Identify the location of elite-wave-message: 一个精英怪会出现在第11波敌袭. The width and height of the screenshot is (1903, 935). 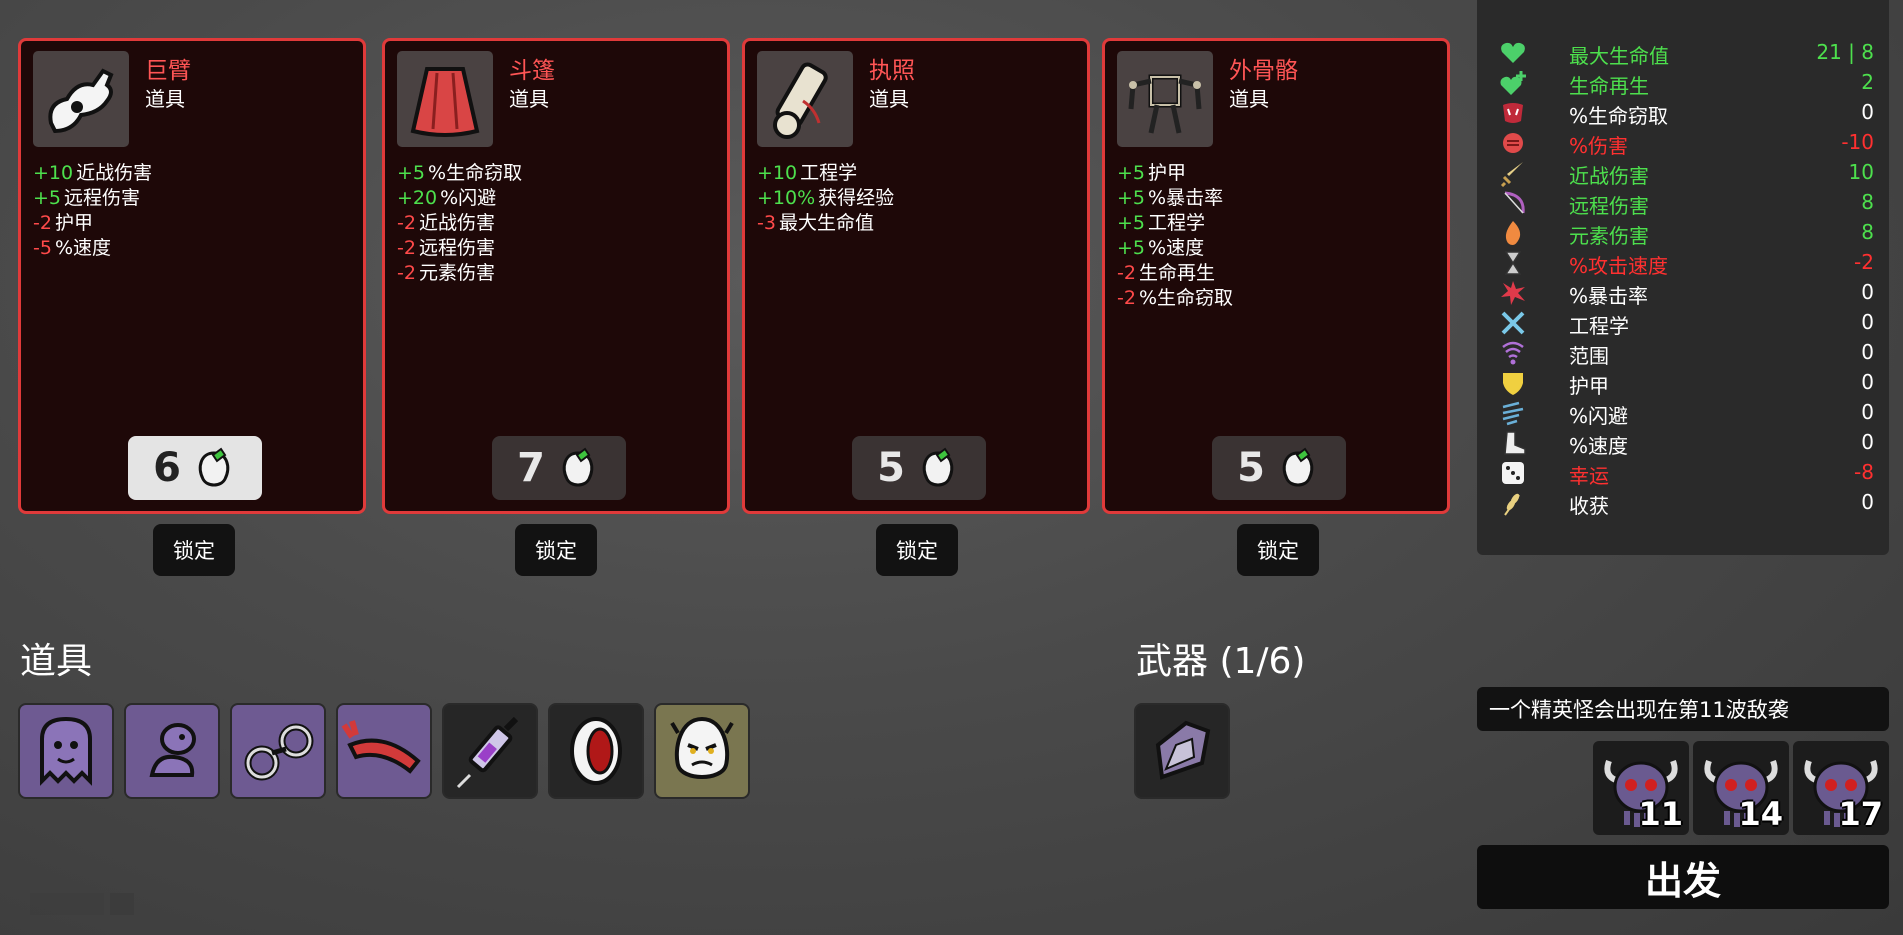
(1683, 709).